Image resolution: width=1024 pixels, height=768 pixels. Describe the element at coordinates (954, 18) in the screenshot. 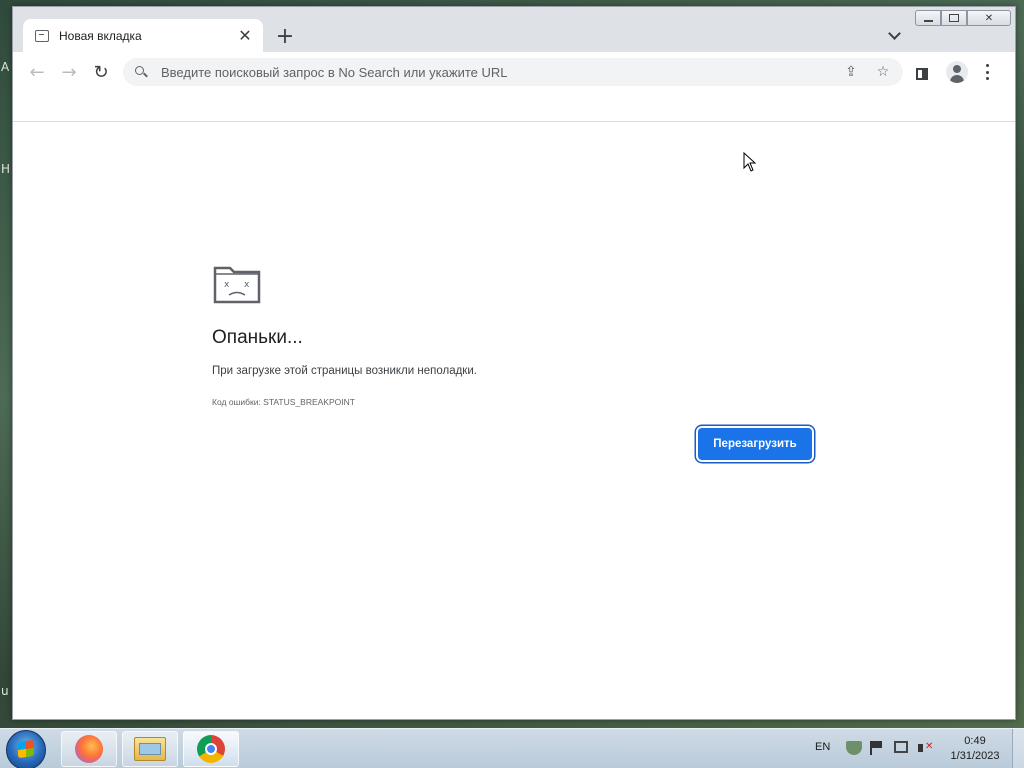

I see `maximize-button` at that location.